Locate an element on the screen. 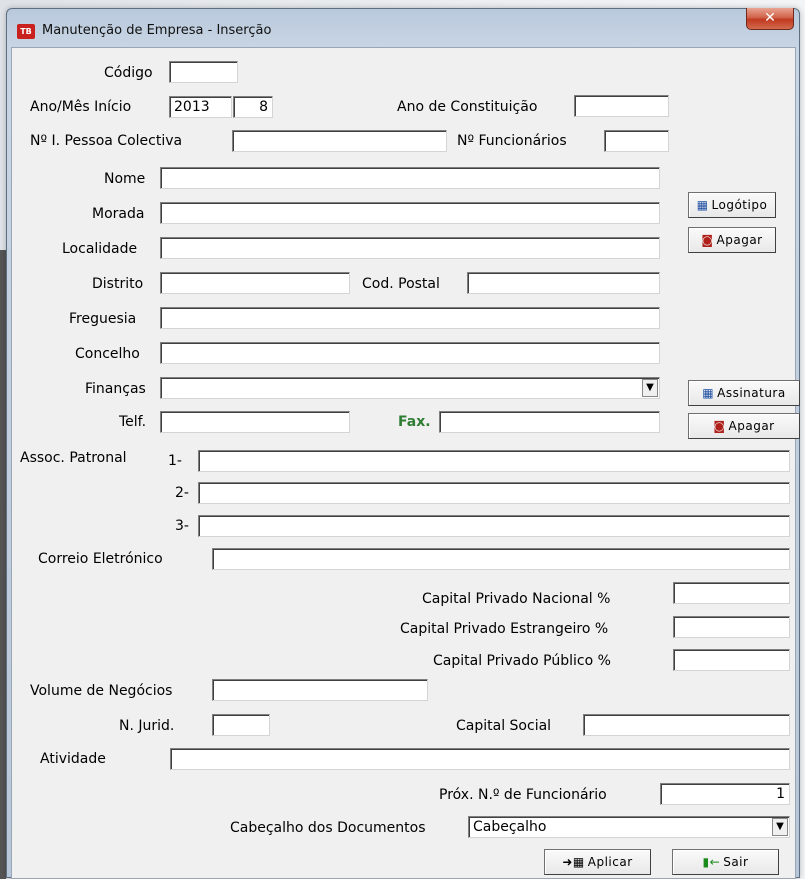  label-cap-nacional: Capital Privado Nacional % is located at coordinates (516, 599).